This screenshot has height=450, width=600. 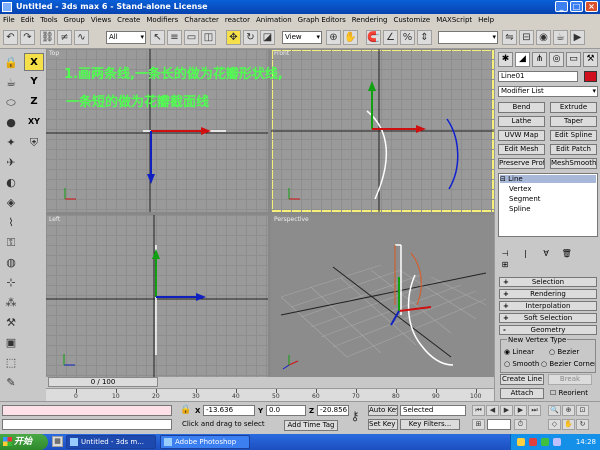 What do you see at coordinates (573, 121) in the screenshot?
I see `taper-button: Taper` at bounding box center [573, 121].